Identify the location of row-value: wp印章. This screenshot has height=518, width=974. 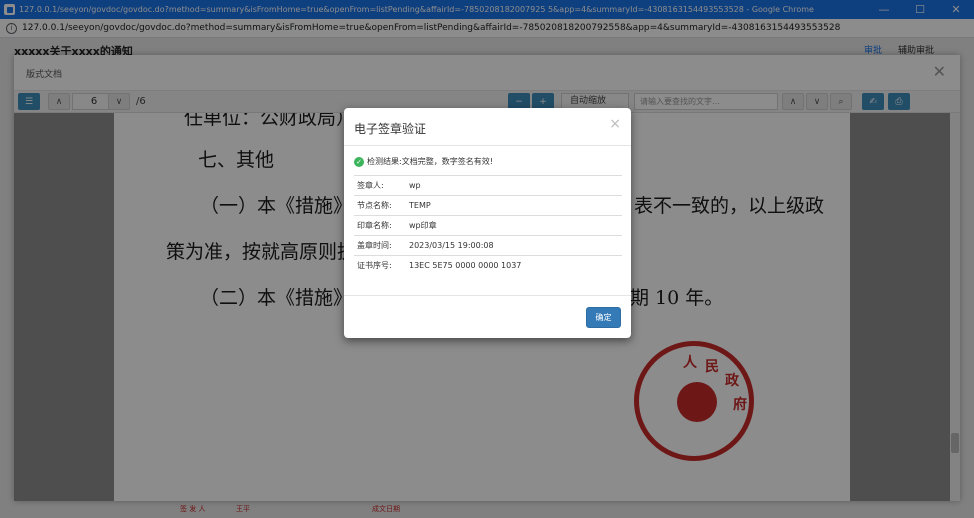
(423, 225).